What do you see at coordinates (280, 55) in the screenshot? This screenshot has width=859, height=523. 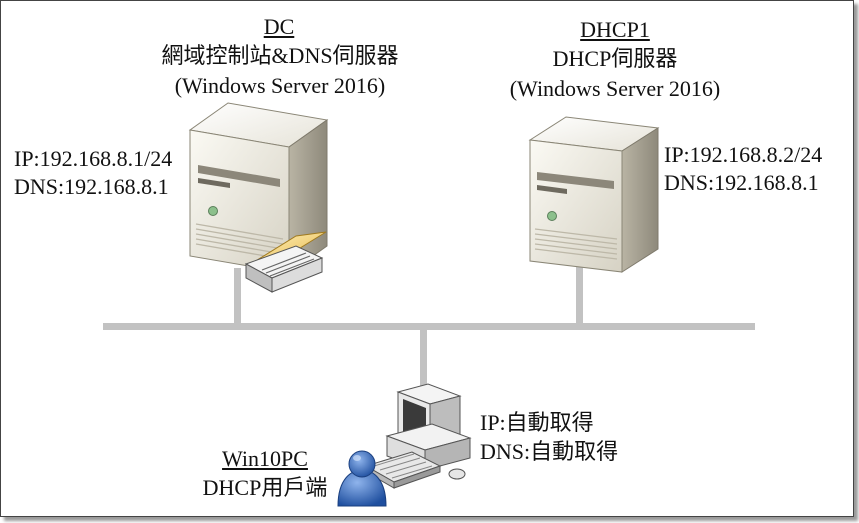 I see `dc-role: 網域控制站&DNS伺服器` at bounding box center [280, 55].